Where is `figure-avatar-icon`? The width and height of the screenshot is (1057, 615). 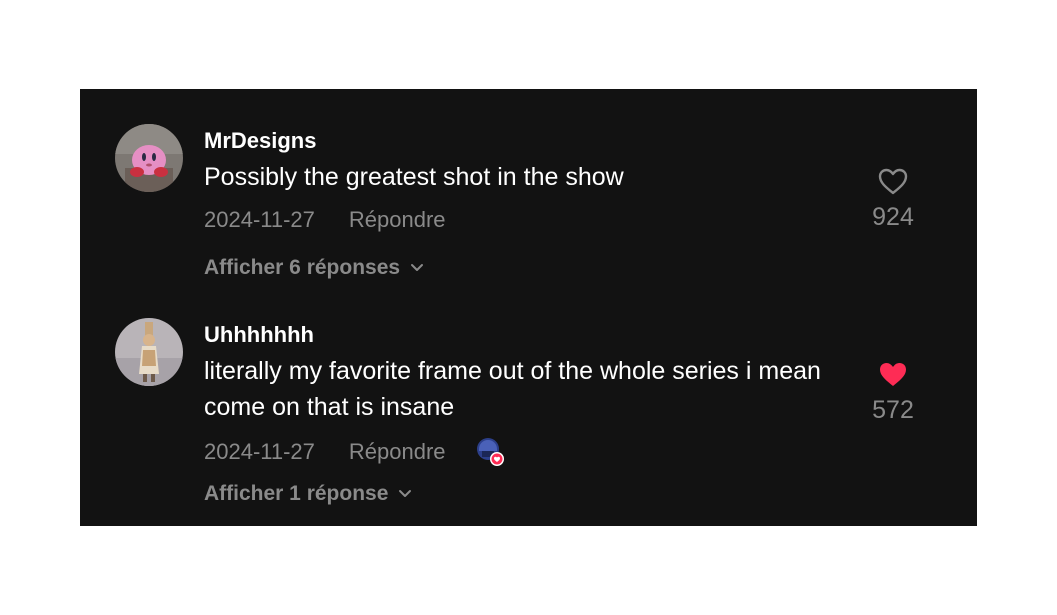 figure-avatar-icon is located at coordinates (149, 352).